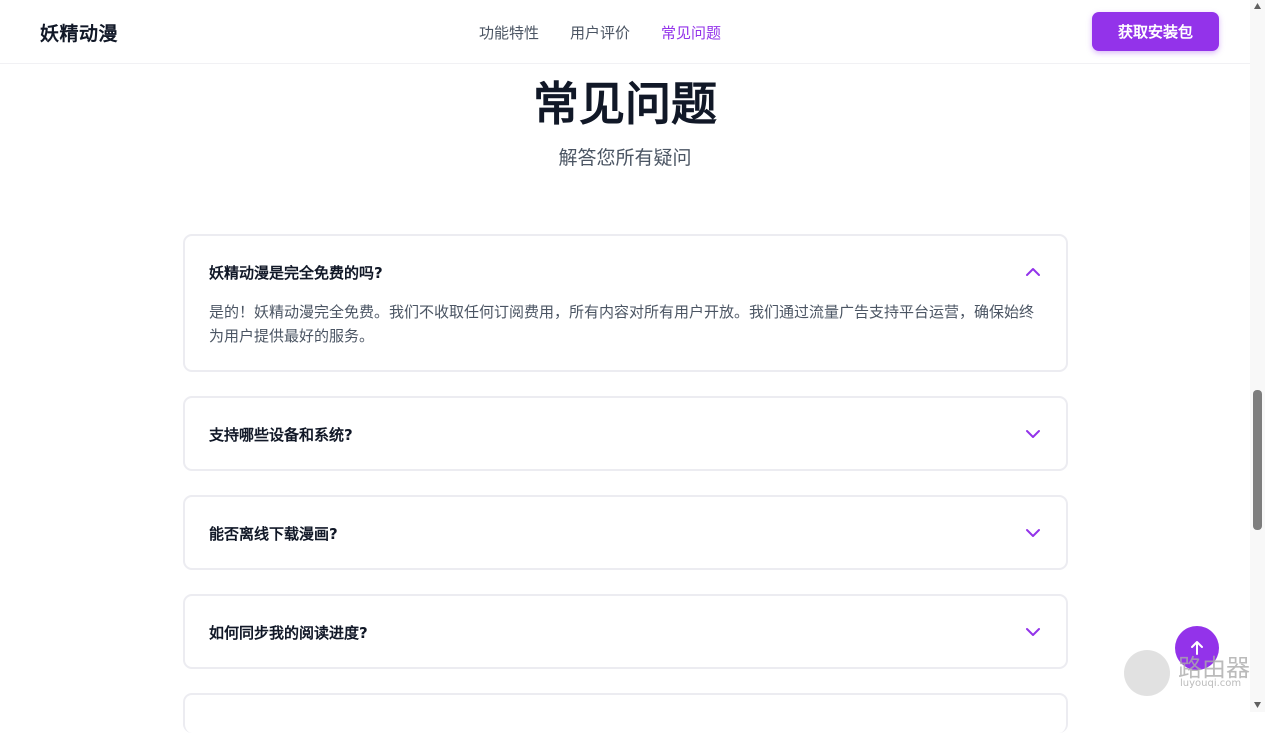 The width and height of the screenshot is (1265, 733). Describe the element at coordinates (1211, 683) in the screenshot. I see `watermark-subtext: luyouqi.com` at that location.